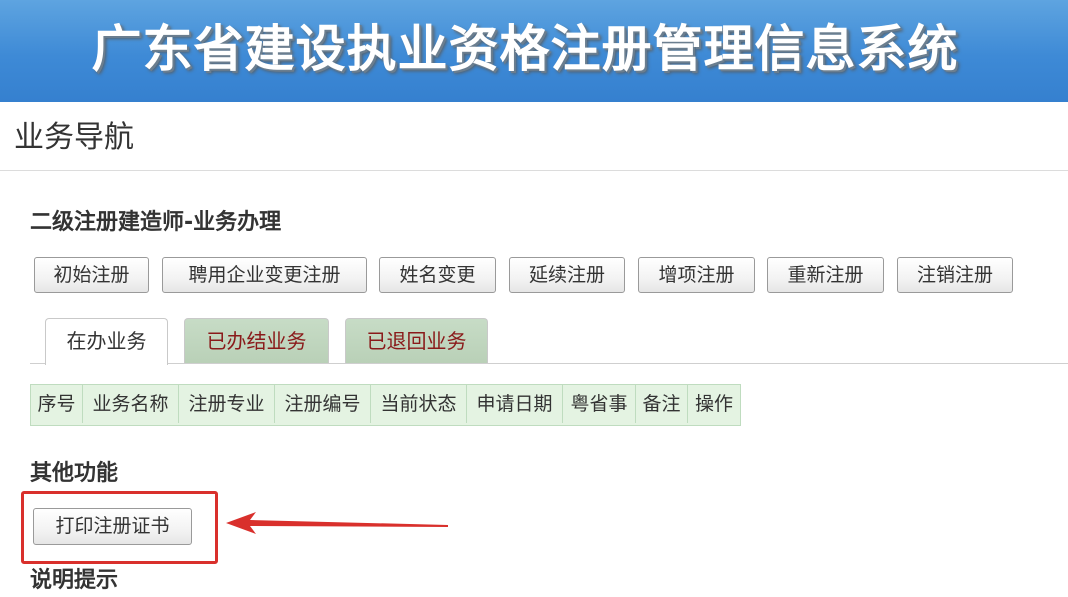 The image size is (1068, 597). What do you see at coordinates (713, 404) in the screenshot?
I see `column-header-actions: 操作` at bounding box center [713, 404].